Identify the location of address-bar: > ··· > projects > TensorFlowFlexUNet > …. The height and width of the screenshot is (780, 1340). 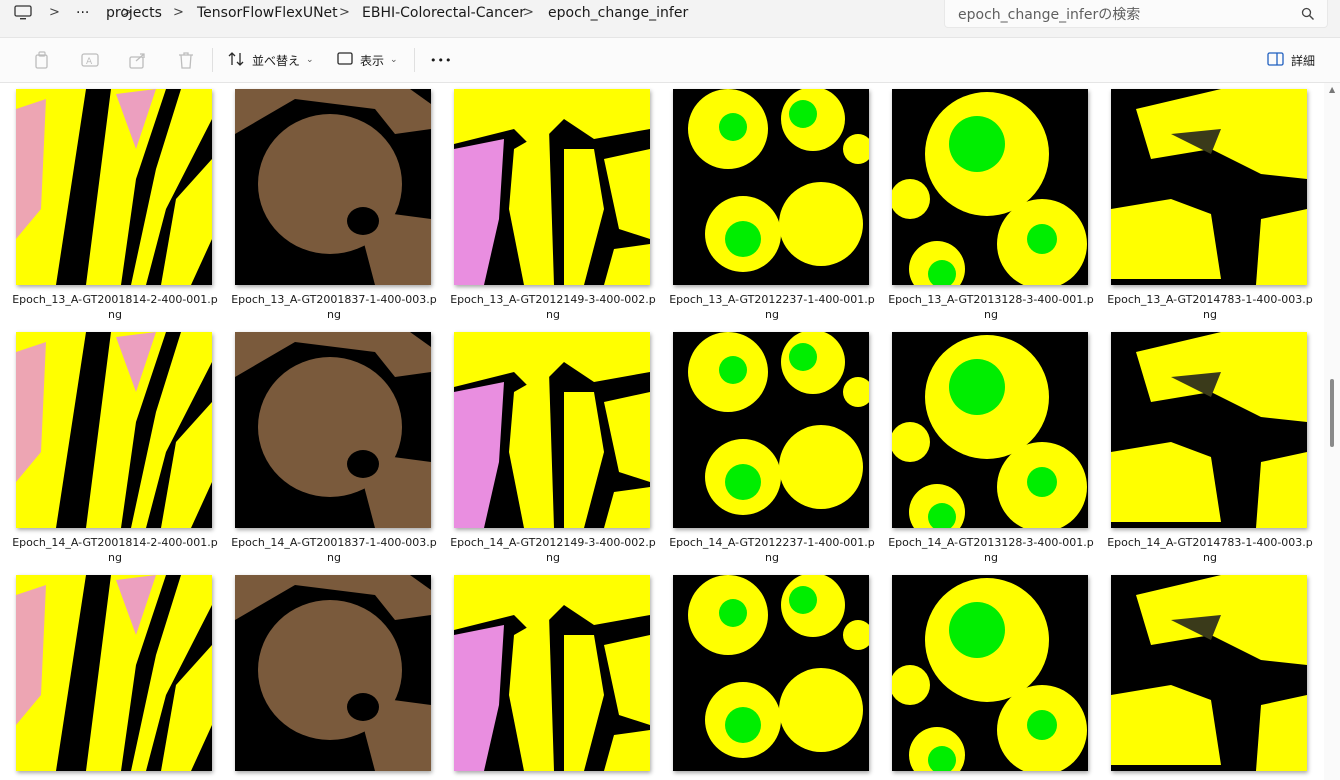
(670, 19).